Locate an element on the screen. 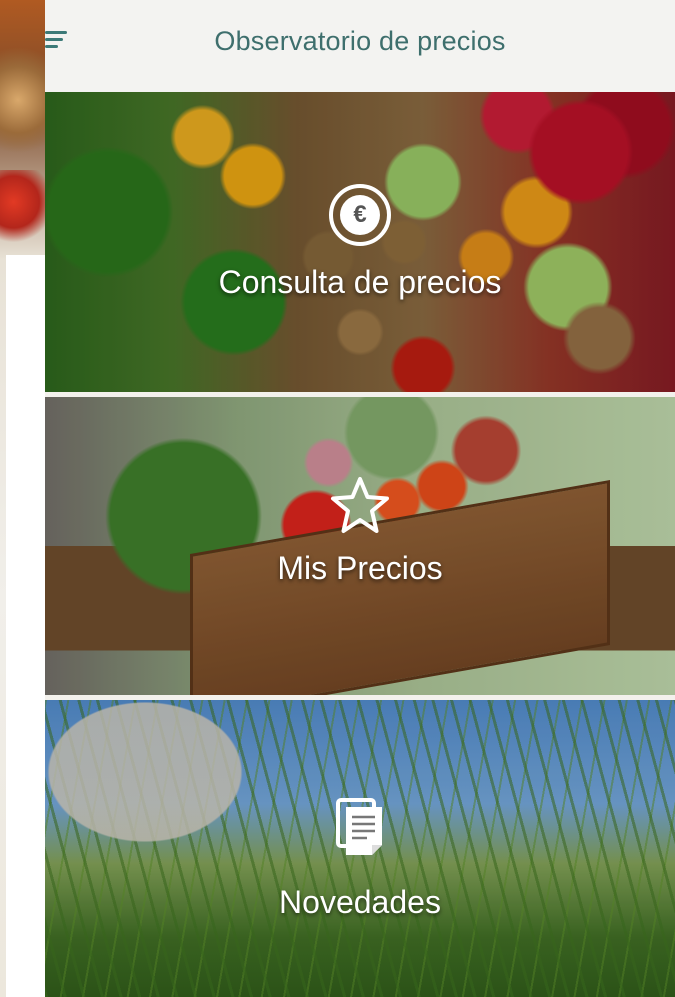 Image resolution: width=675 pixels, height=997 pixels. star-icon is located at coordinates (360, 508).